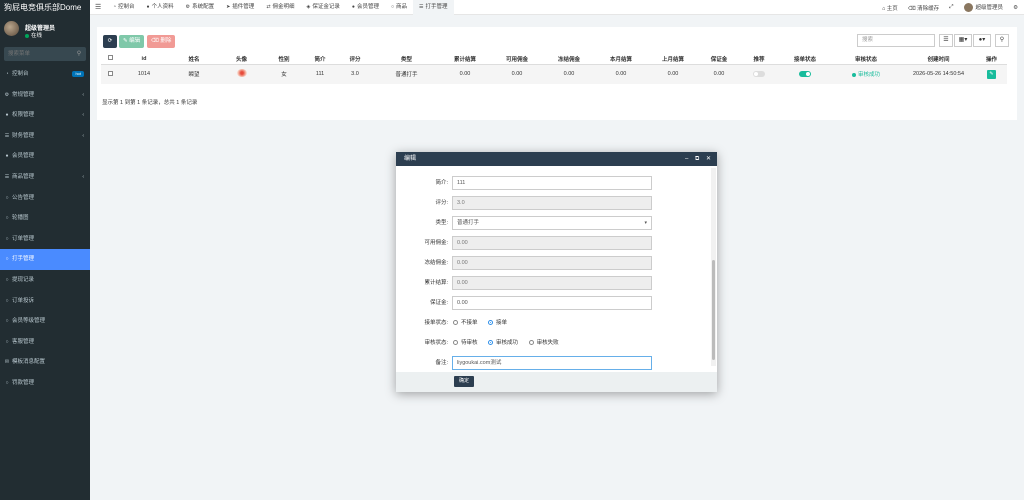 The height and width of the screenshot is (500, 1024). I want to click on column-header: 推荐, so click(759, 59).